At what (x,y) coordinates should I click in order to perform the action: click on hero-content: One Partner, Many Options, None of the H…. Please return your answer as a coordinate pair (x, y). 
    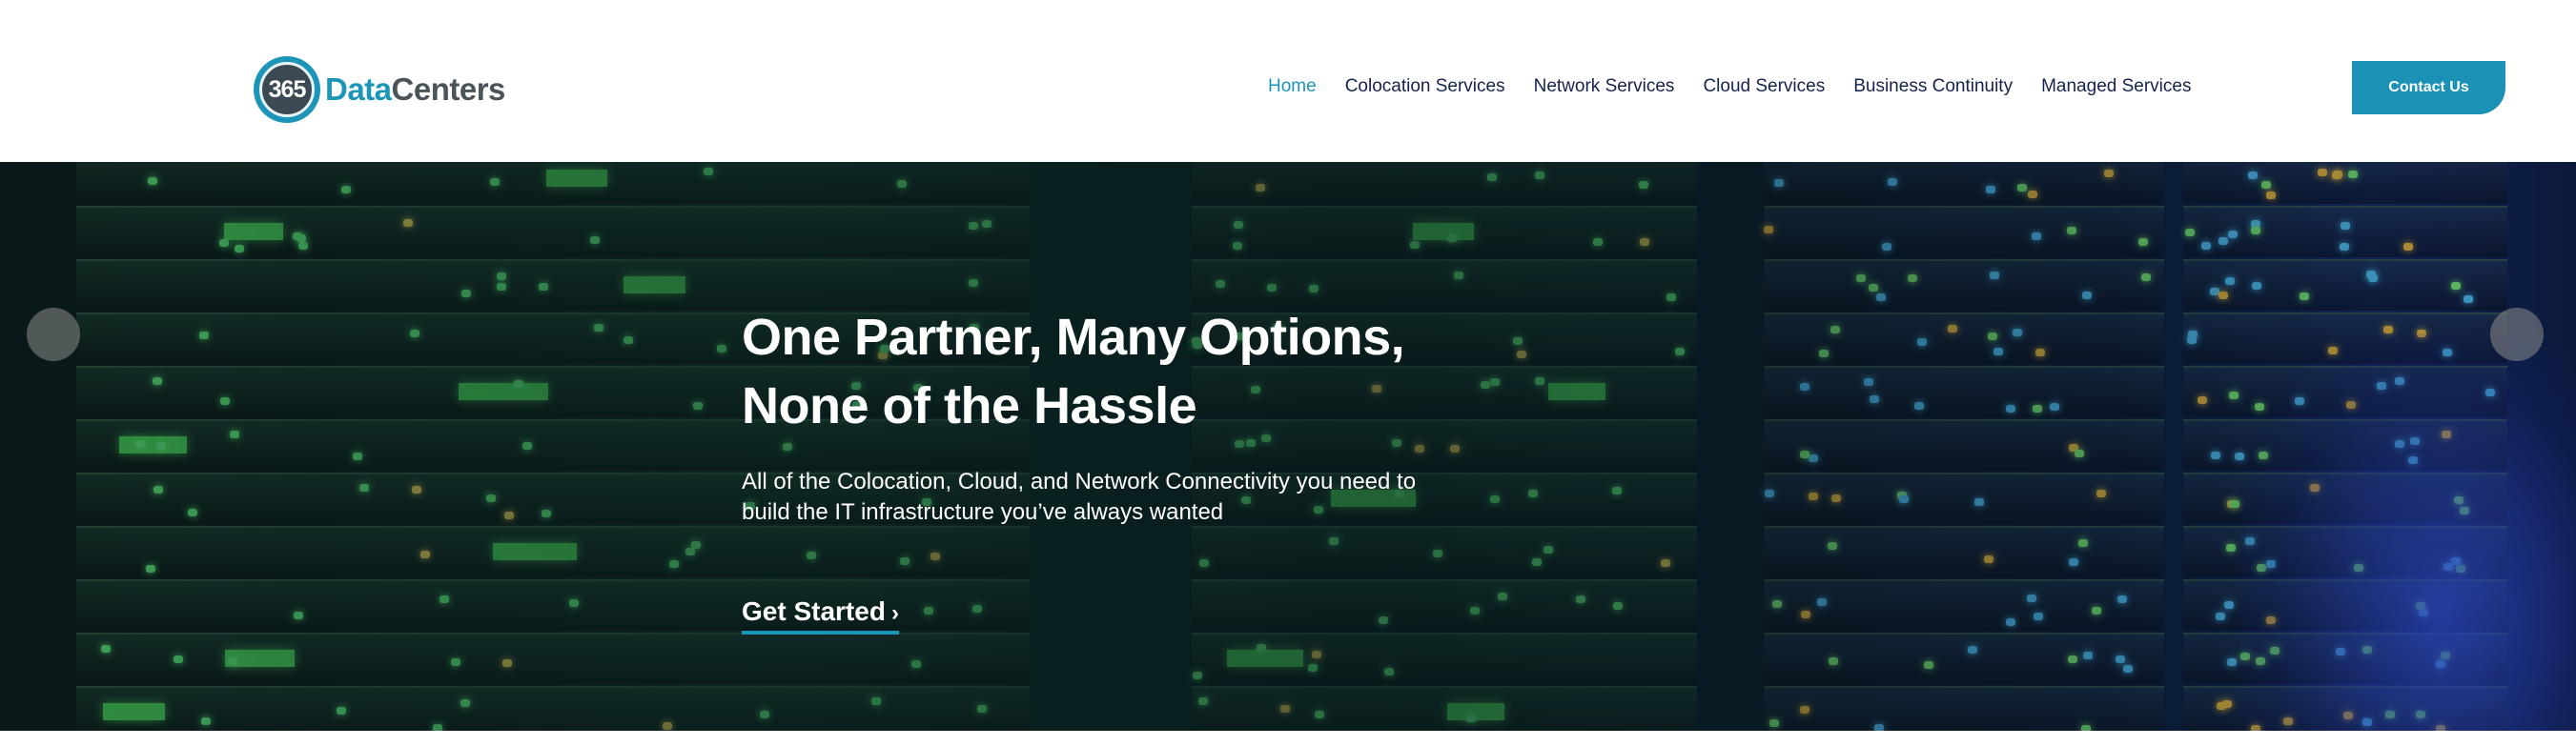
    Looking at the image, I should click on (1123, 469).